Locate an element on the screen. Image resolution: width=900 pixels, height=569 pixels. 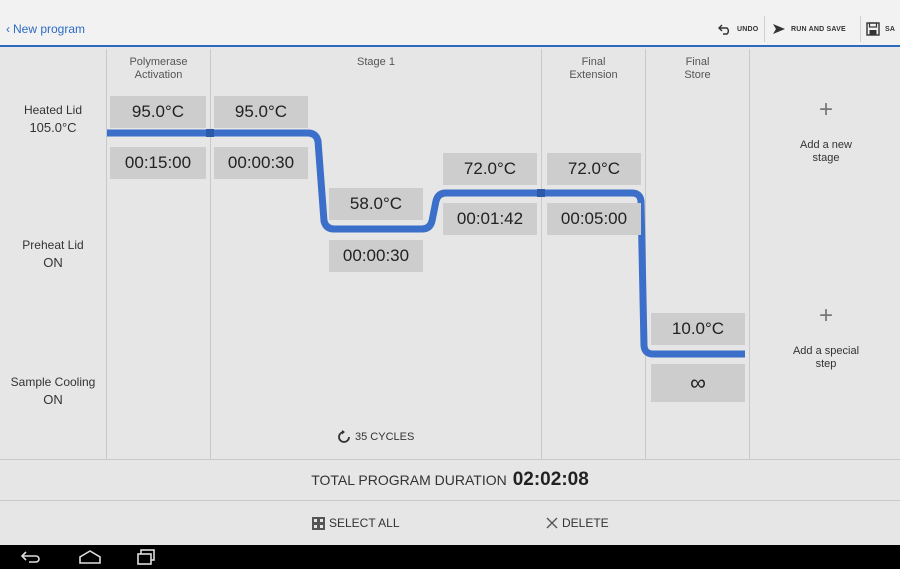
recent-apps-nav-icon is located at coordinates (146, 557).